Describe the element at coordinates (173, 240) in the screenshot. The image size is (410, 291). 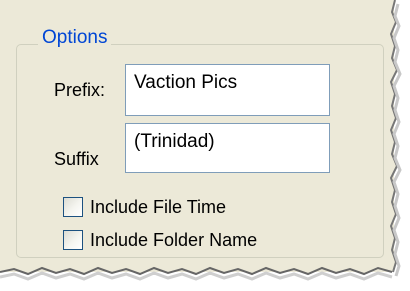
I see `include-folder-name-label: Include Folder Name` at that location.